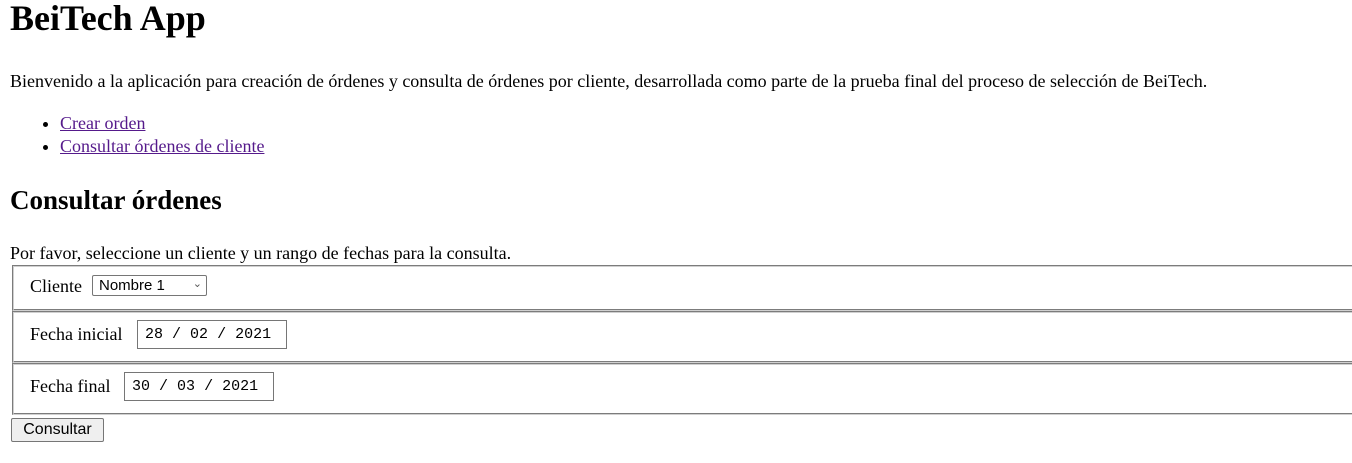  I want to click on fecha-final-fieldset: Fecha final 30 / 03 / 2021, so click(682, 389).